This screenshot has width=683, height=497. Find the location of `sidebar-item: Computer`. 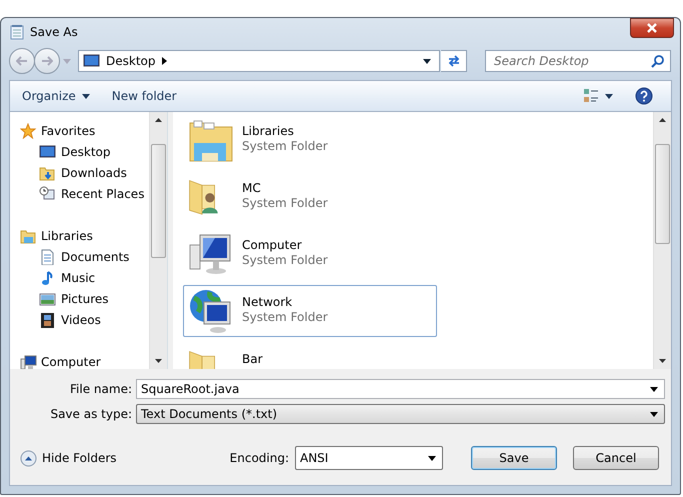

sidebar-item: Computer is located at coordinates (84, 360).